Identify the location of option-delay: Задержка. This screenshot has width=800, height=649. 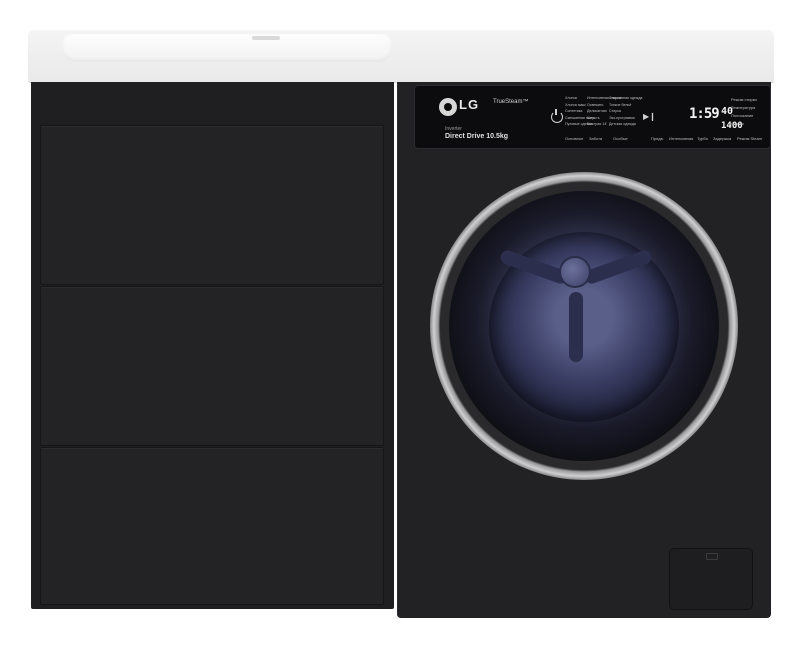
(722, 138).